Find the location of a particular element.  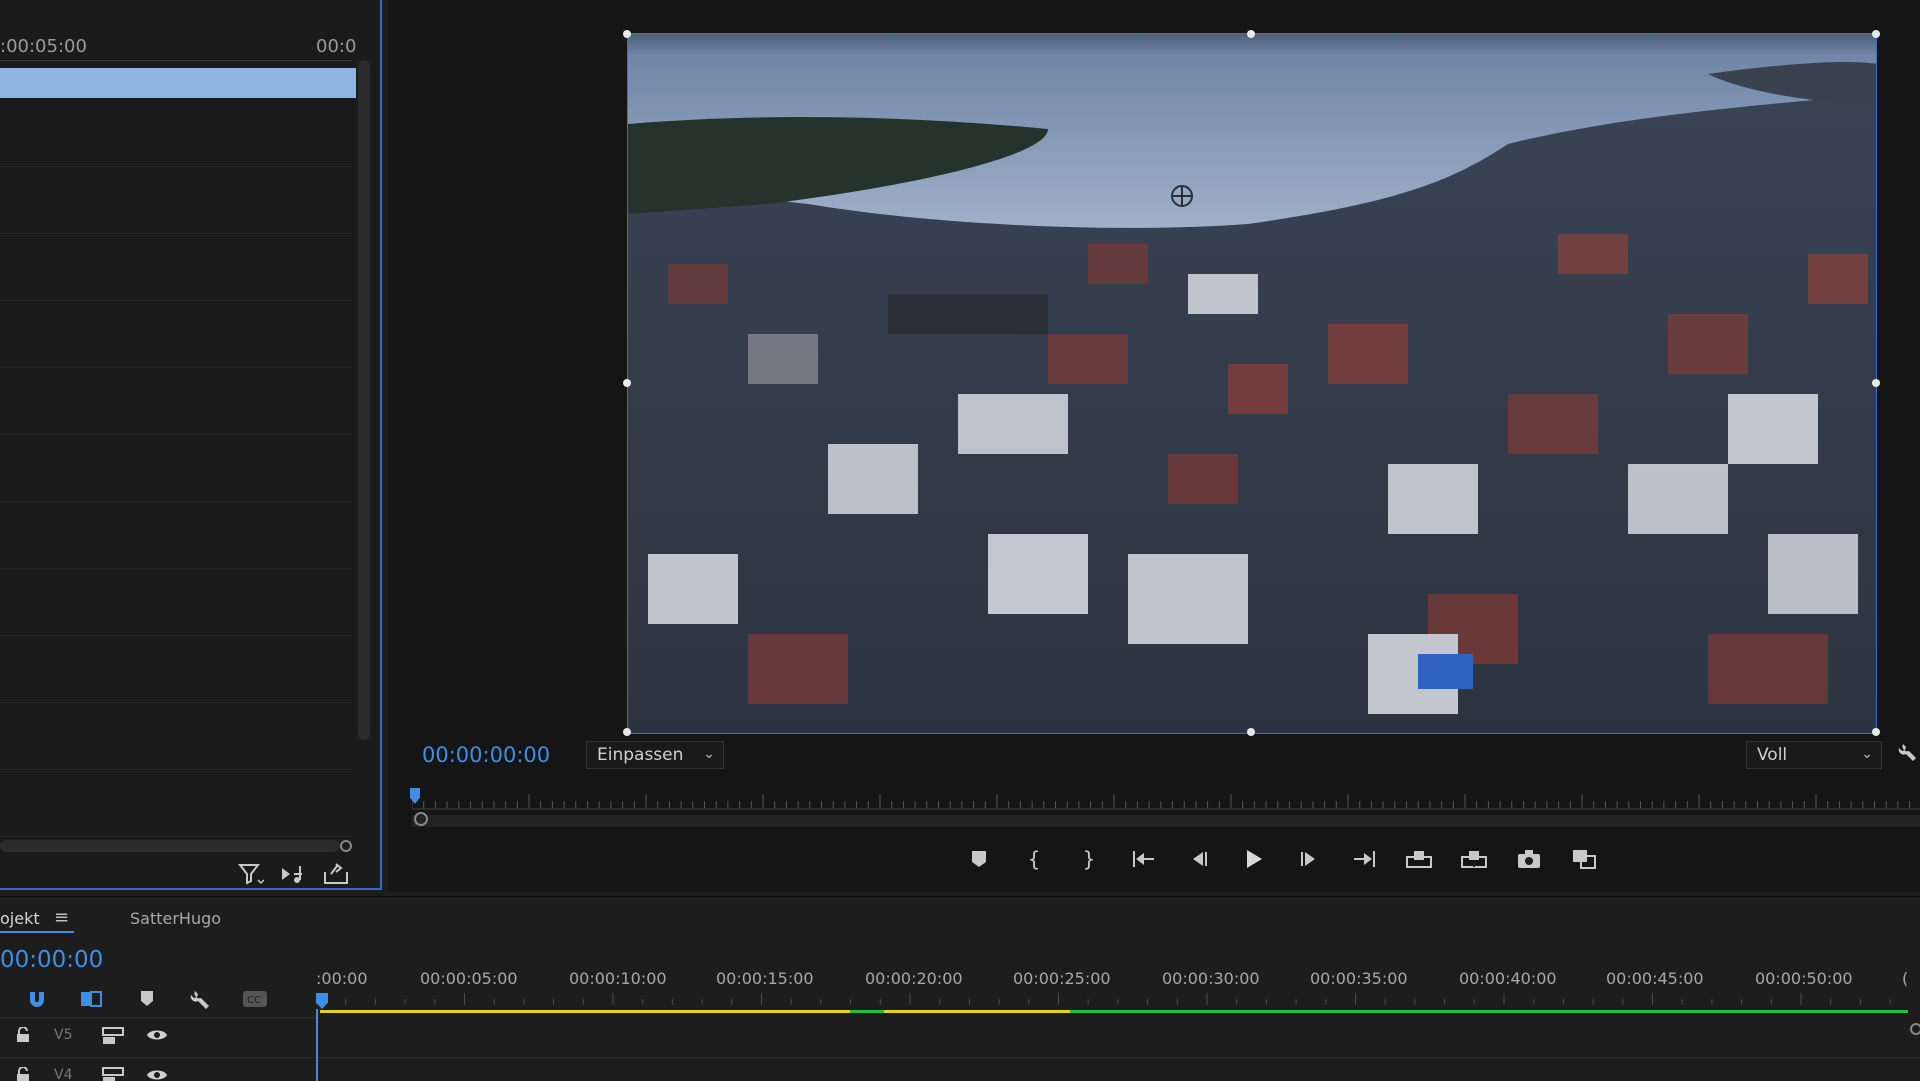

linked-selection-icon is located at coordinates (91, 999).